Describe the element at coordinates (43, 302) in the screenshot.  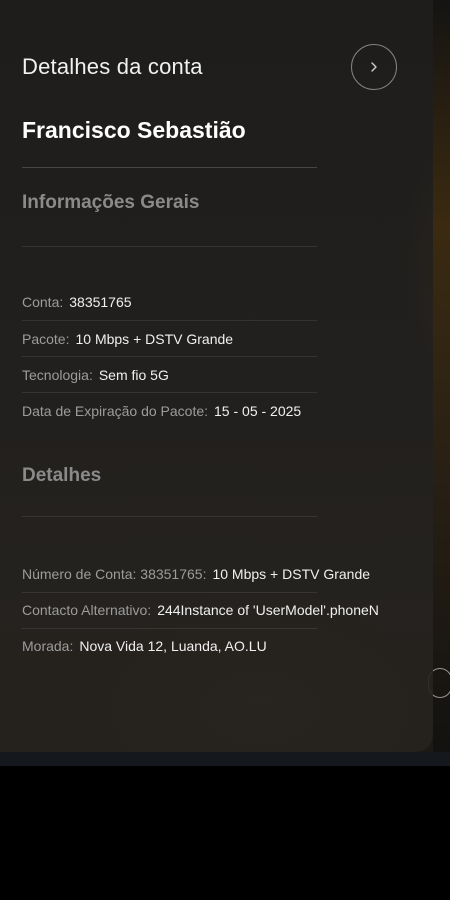
I see `info-label: Conta:` at that location.